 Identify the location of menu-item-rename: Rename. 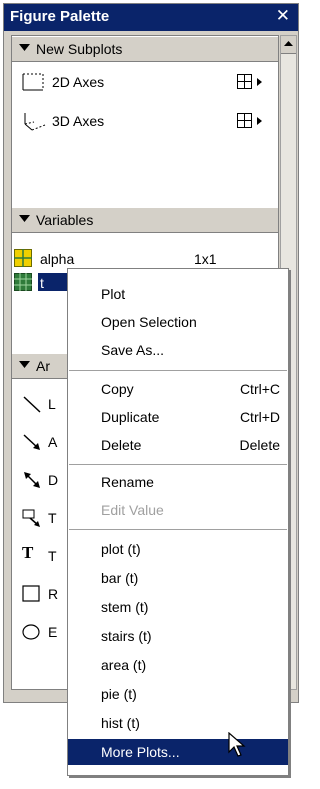
(178, 482).